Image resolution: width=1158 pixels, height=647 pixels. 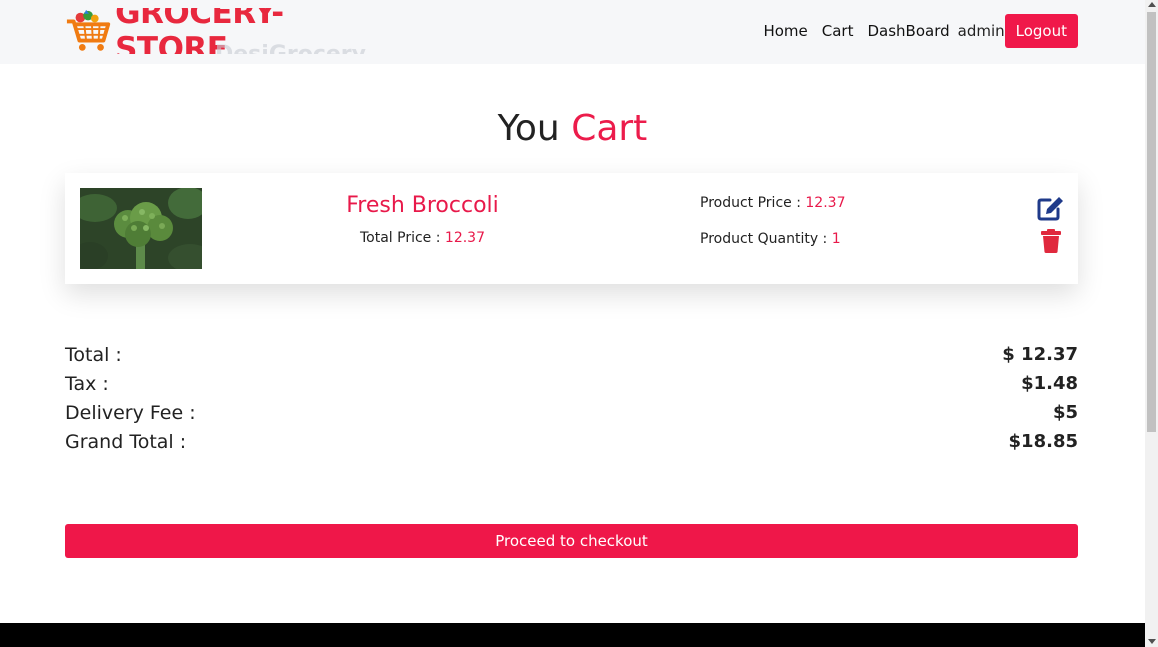 I want to click on product-price: Product Price : 12.37, so click(x=772, y=203).